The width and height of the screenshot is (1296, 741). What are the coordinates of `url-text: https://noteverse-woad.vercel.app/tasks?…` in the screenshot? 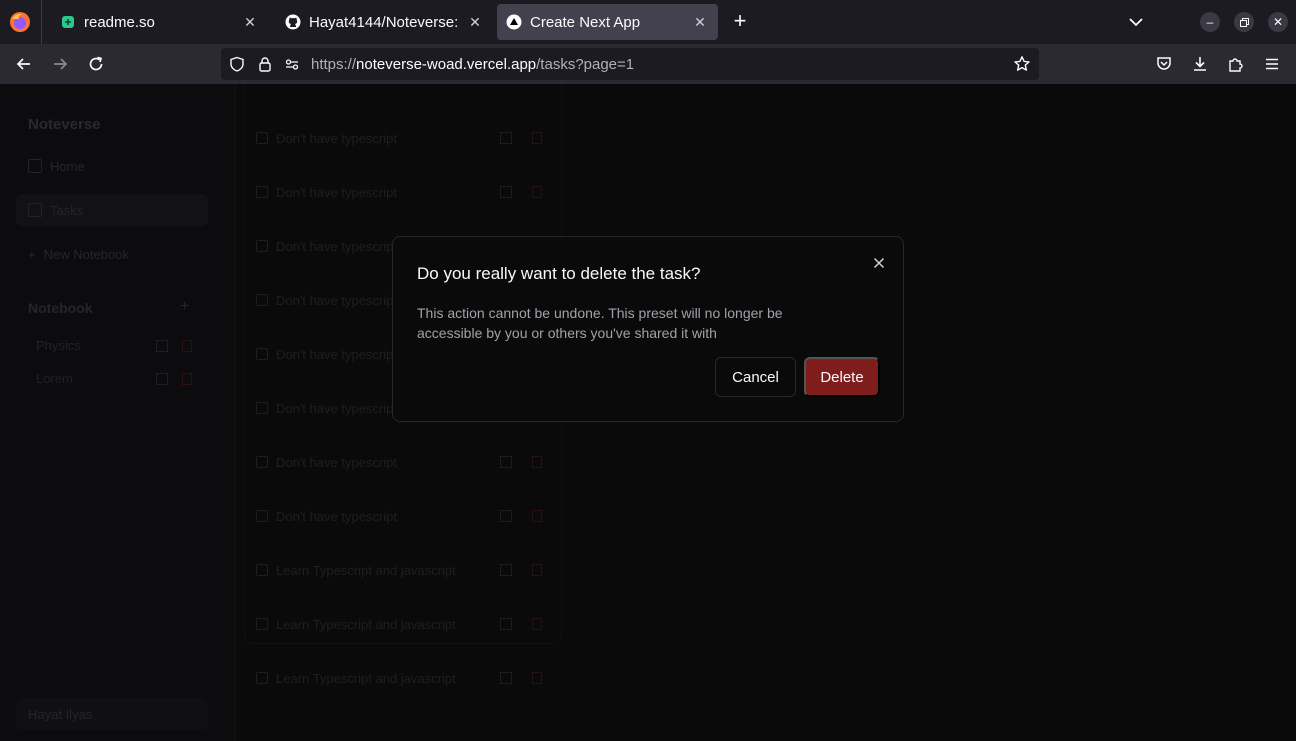 It's located at (472, 64).